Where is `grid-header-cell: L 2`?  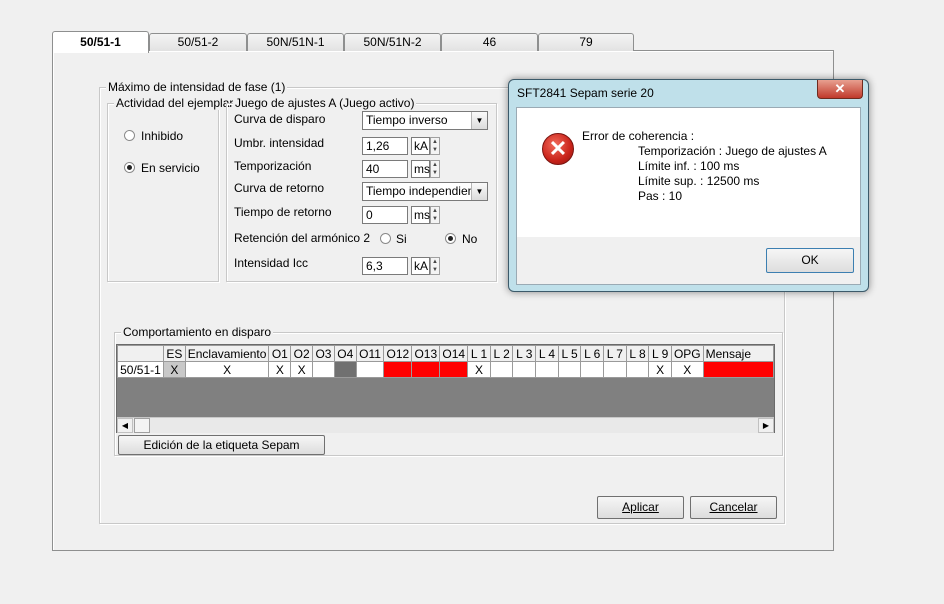
grid-header-cell: L 2 is located at coordinates (501, 353).